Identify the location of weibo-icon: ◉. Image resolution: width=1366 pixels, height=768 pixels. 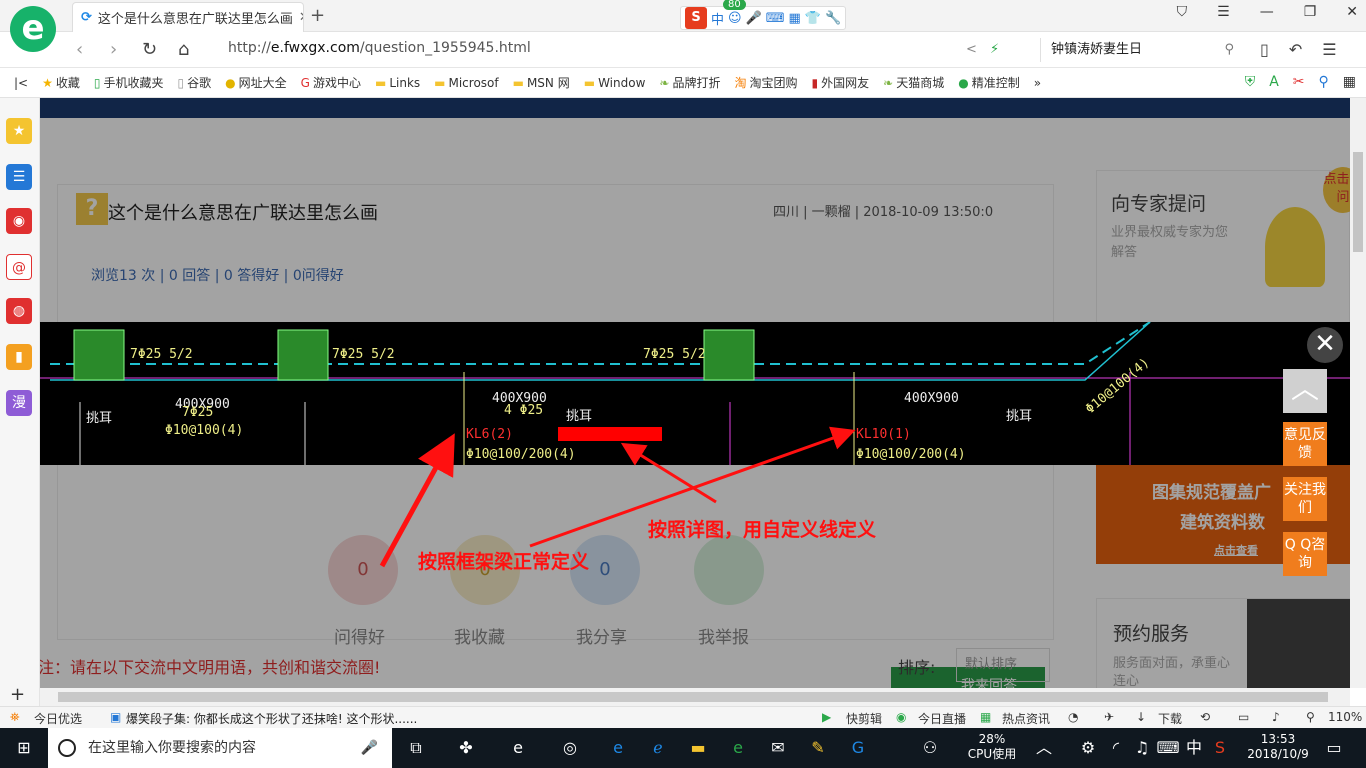
(19, 221).